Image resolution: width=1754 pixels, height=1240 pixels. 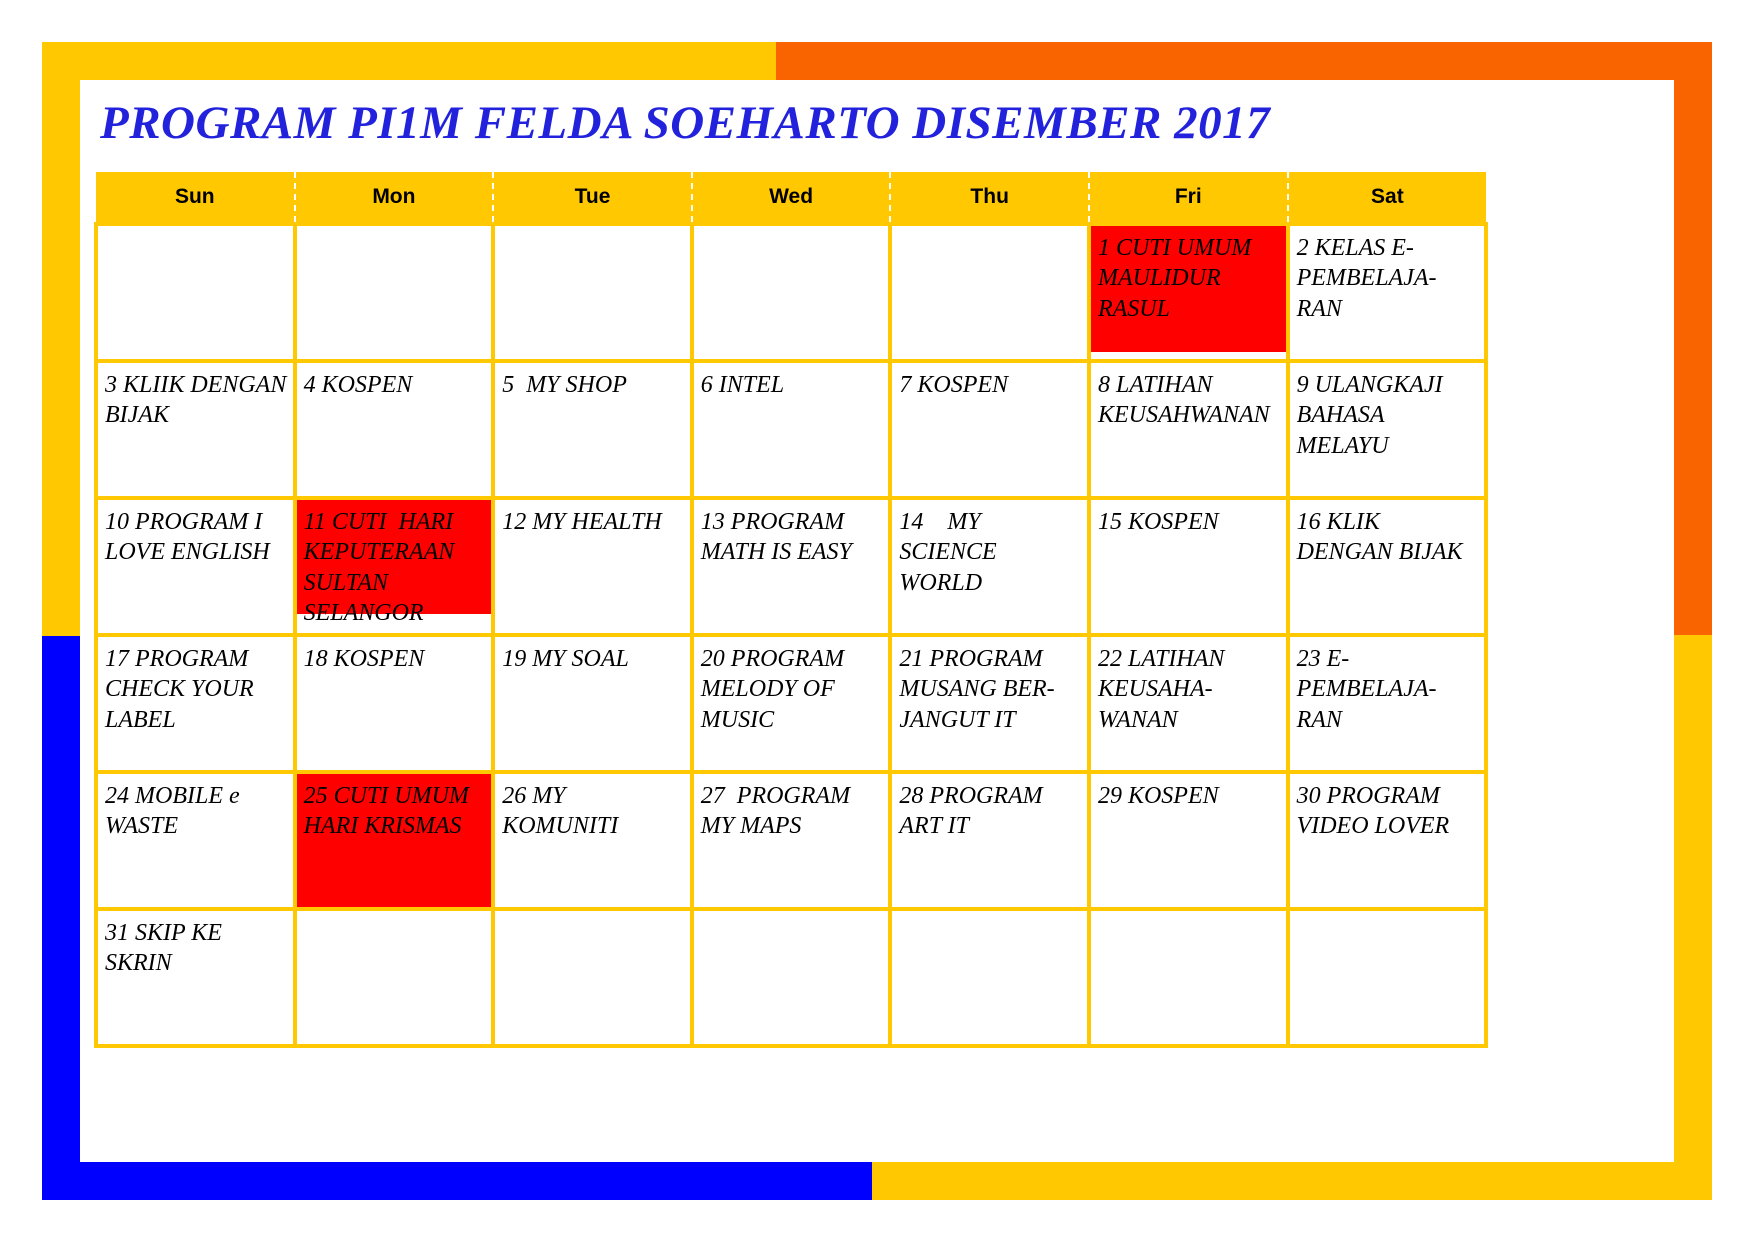 What do you see at coordinates (1693, 917) in the screenshot?
I see `frame-bar-right-gold` at bounding box center [1693, 917].